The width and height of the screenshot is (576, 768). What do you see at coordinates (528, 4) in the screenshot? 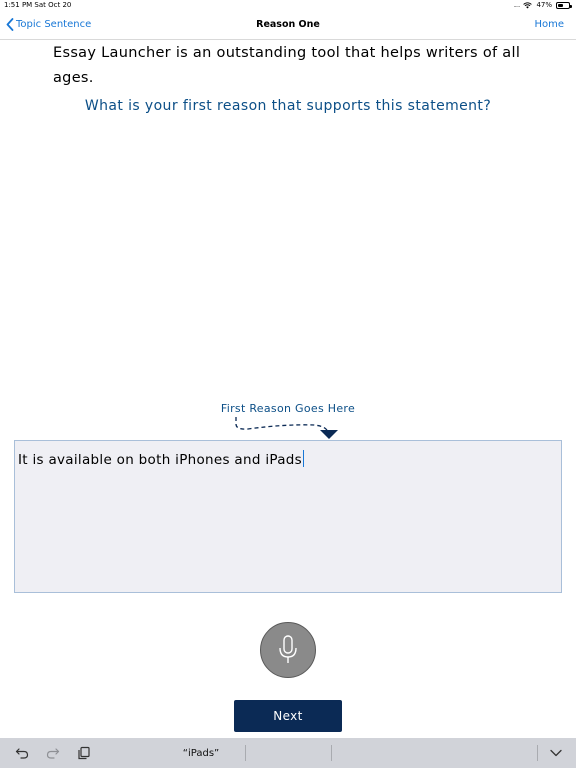
I see `wifi-icon` at bounding box center [528, 4].